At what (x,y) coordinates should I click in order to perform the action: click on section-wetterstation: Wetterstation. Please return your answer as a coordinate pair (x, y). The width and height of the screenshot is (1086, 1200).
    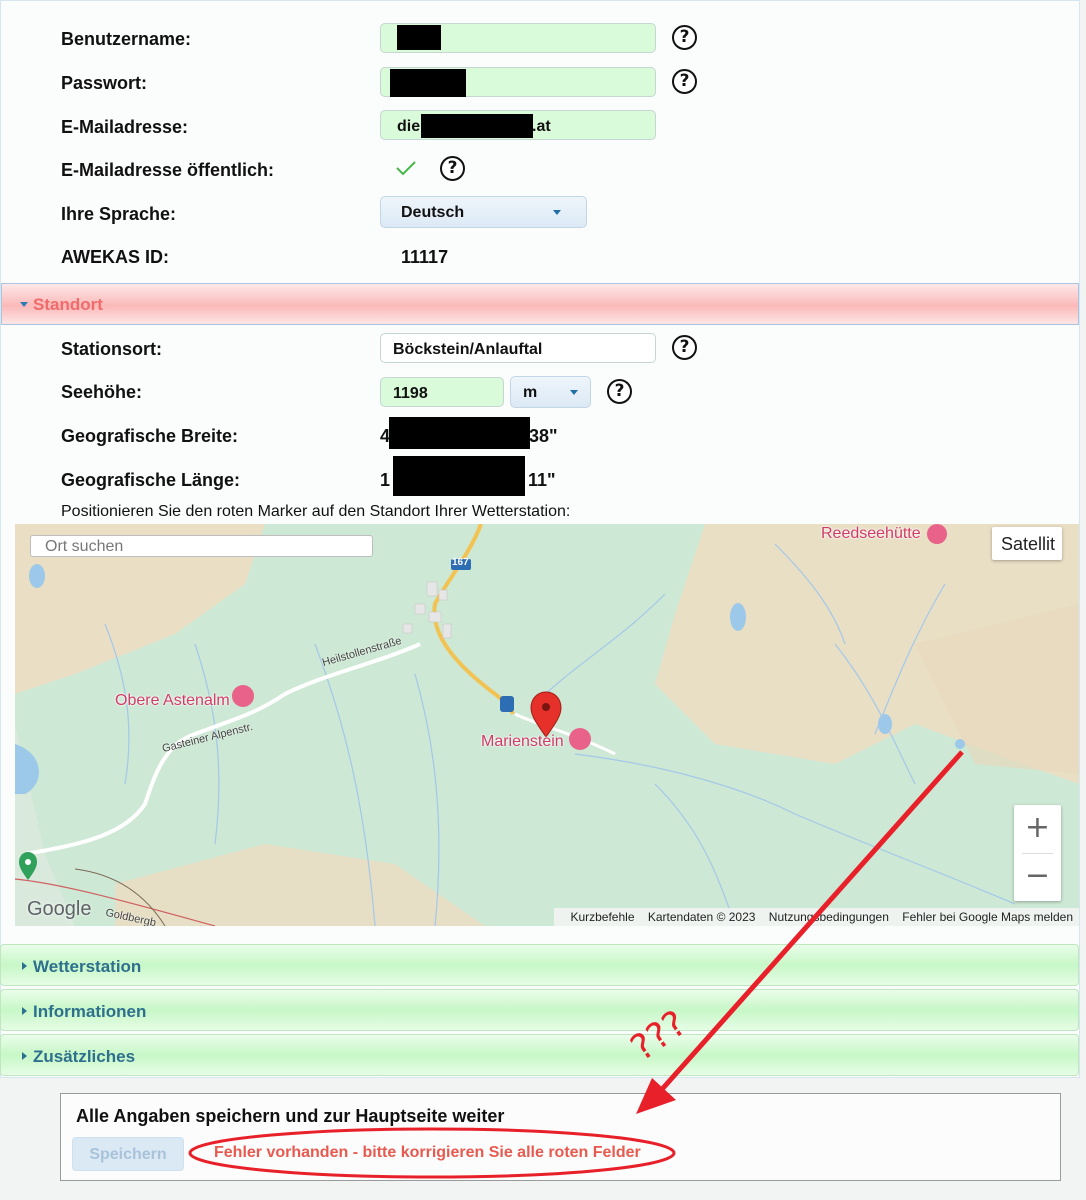
    Looking at the image, I should click on (539, 965).